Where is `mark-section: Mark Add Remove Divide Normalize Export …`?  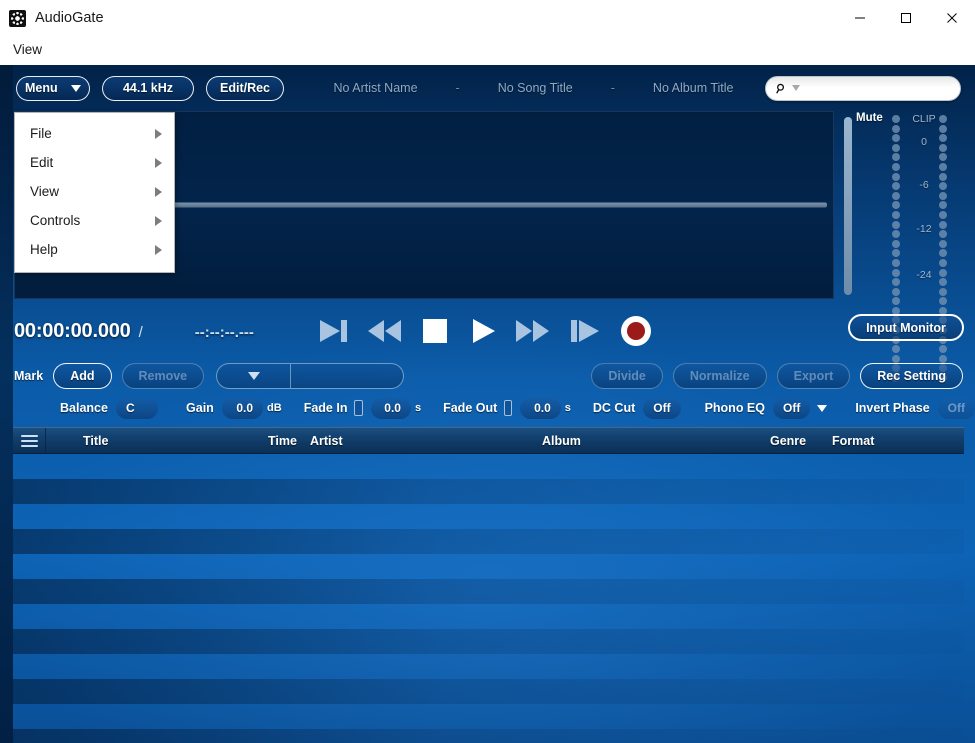 mark-section: Mark Add Remove Divide Normalize Export … is located at coordinates (487, 376).